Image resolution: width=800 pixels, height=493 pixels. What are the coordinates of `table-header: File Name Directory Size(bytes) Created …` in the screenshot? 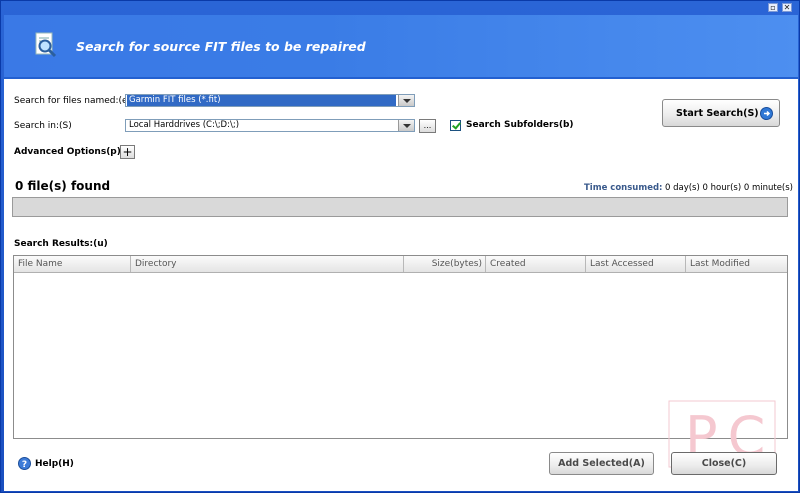 It's located at (400, 264).